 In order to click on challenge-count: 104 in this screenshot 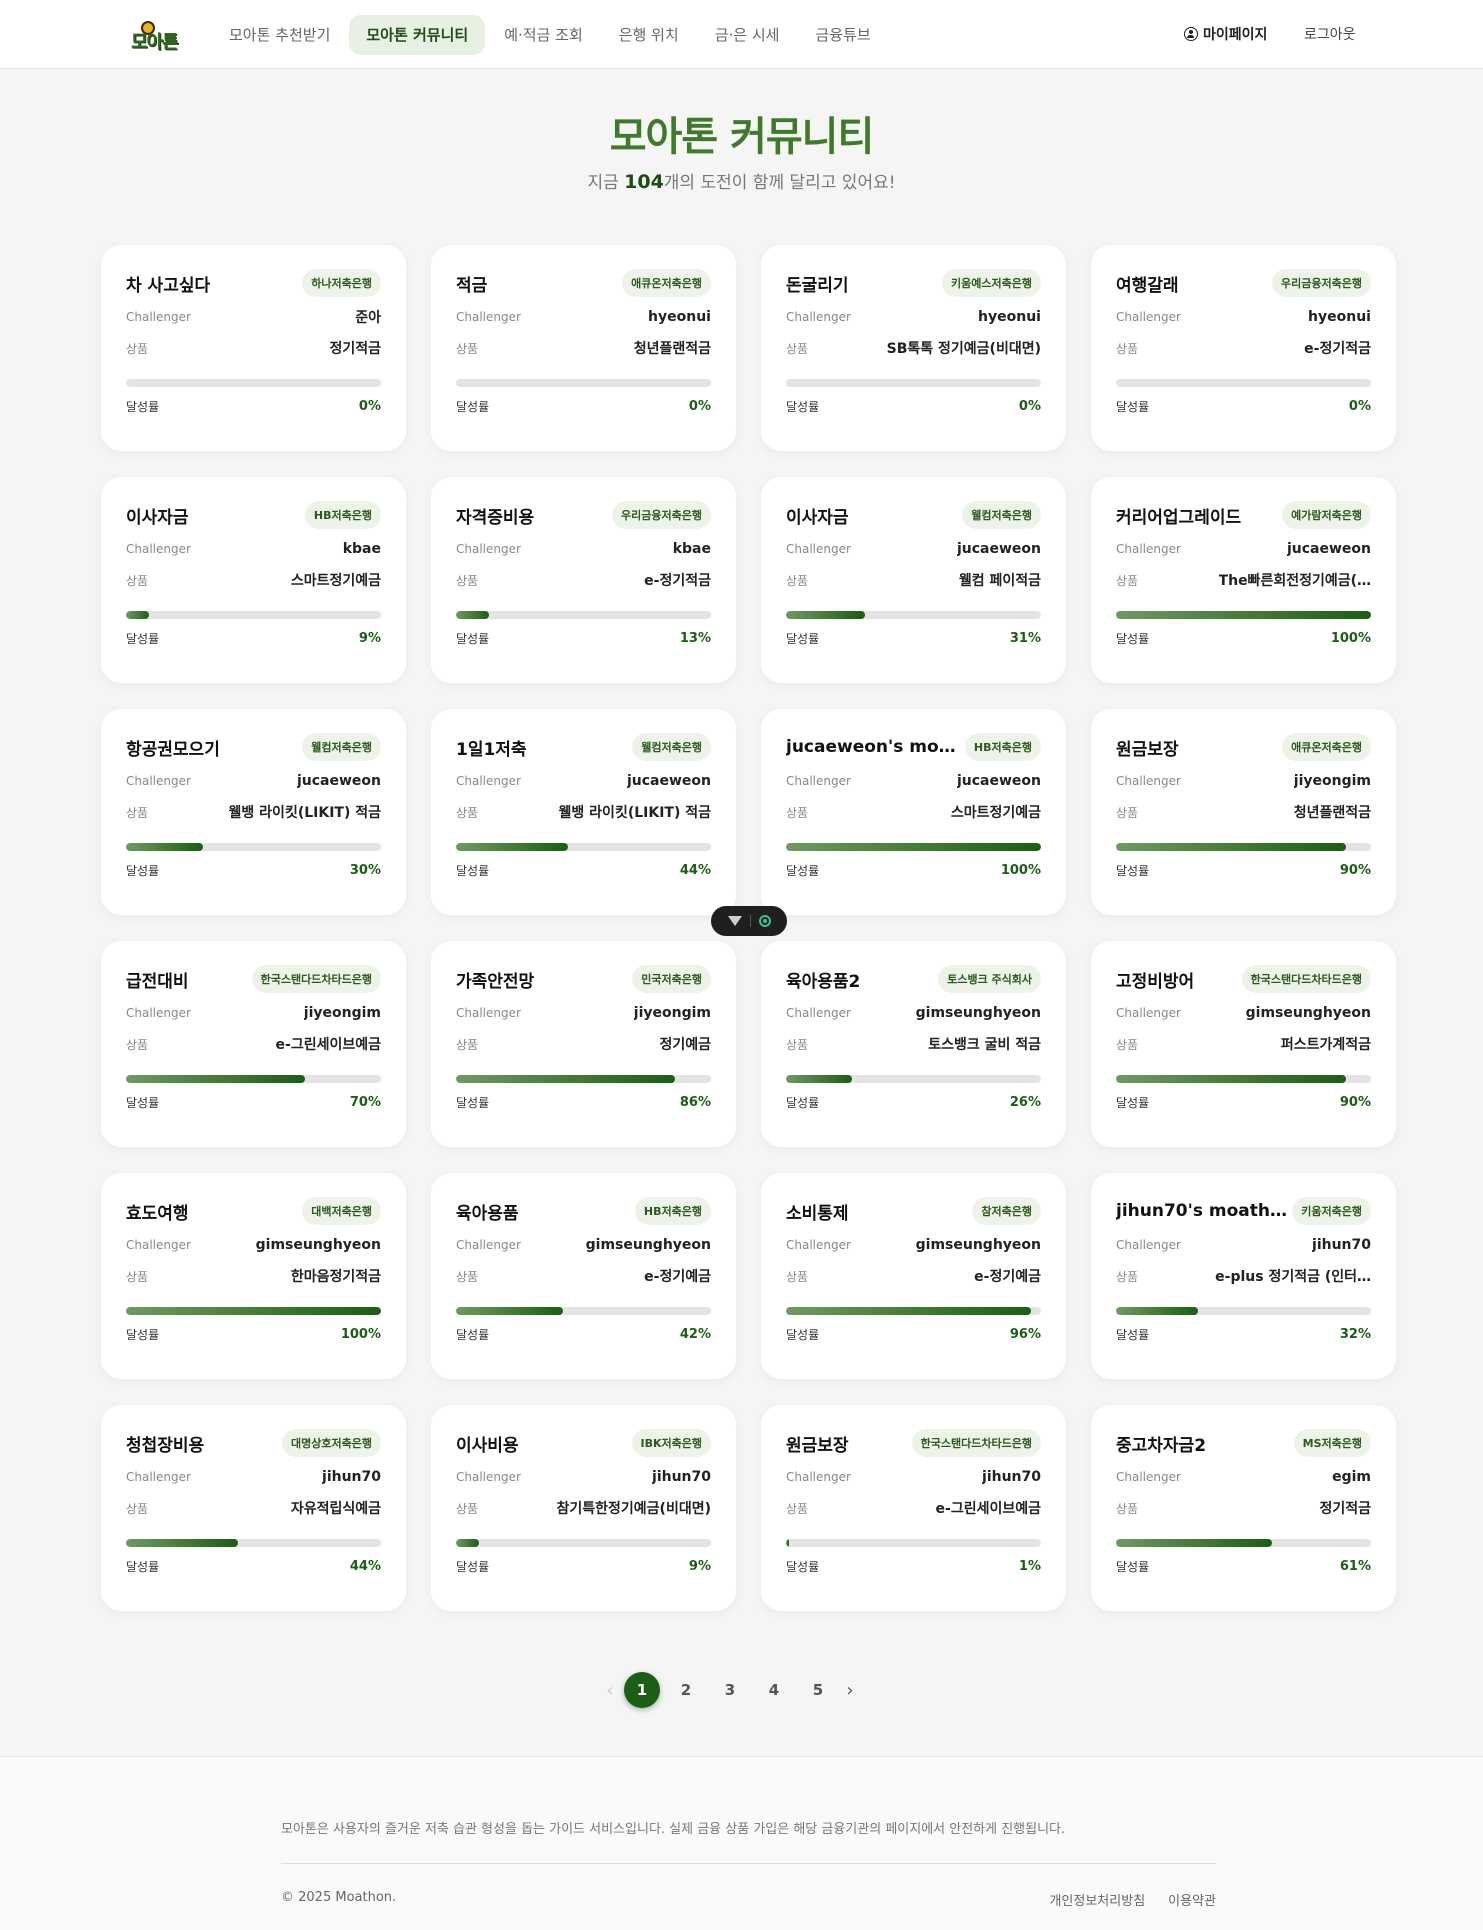, I will do `click(644, 182)`.